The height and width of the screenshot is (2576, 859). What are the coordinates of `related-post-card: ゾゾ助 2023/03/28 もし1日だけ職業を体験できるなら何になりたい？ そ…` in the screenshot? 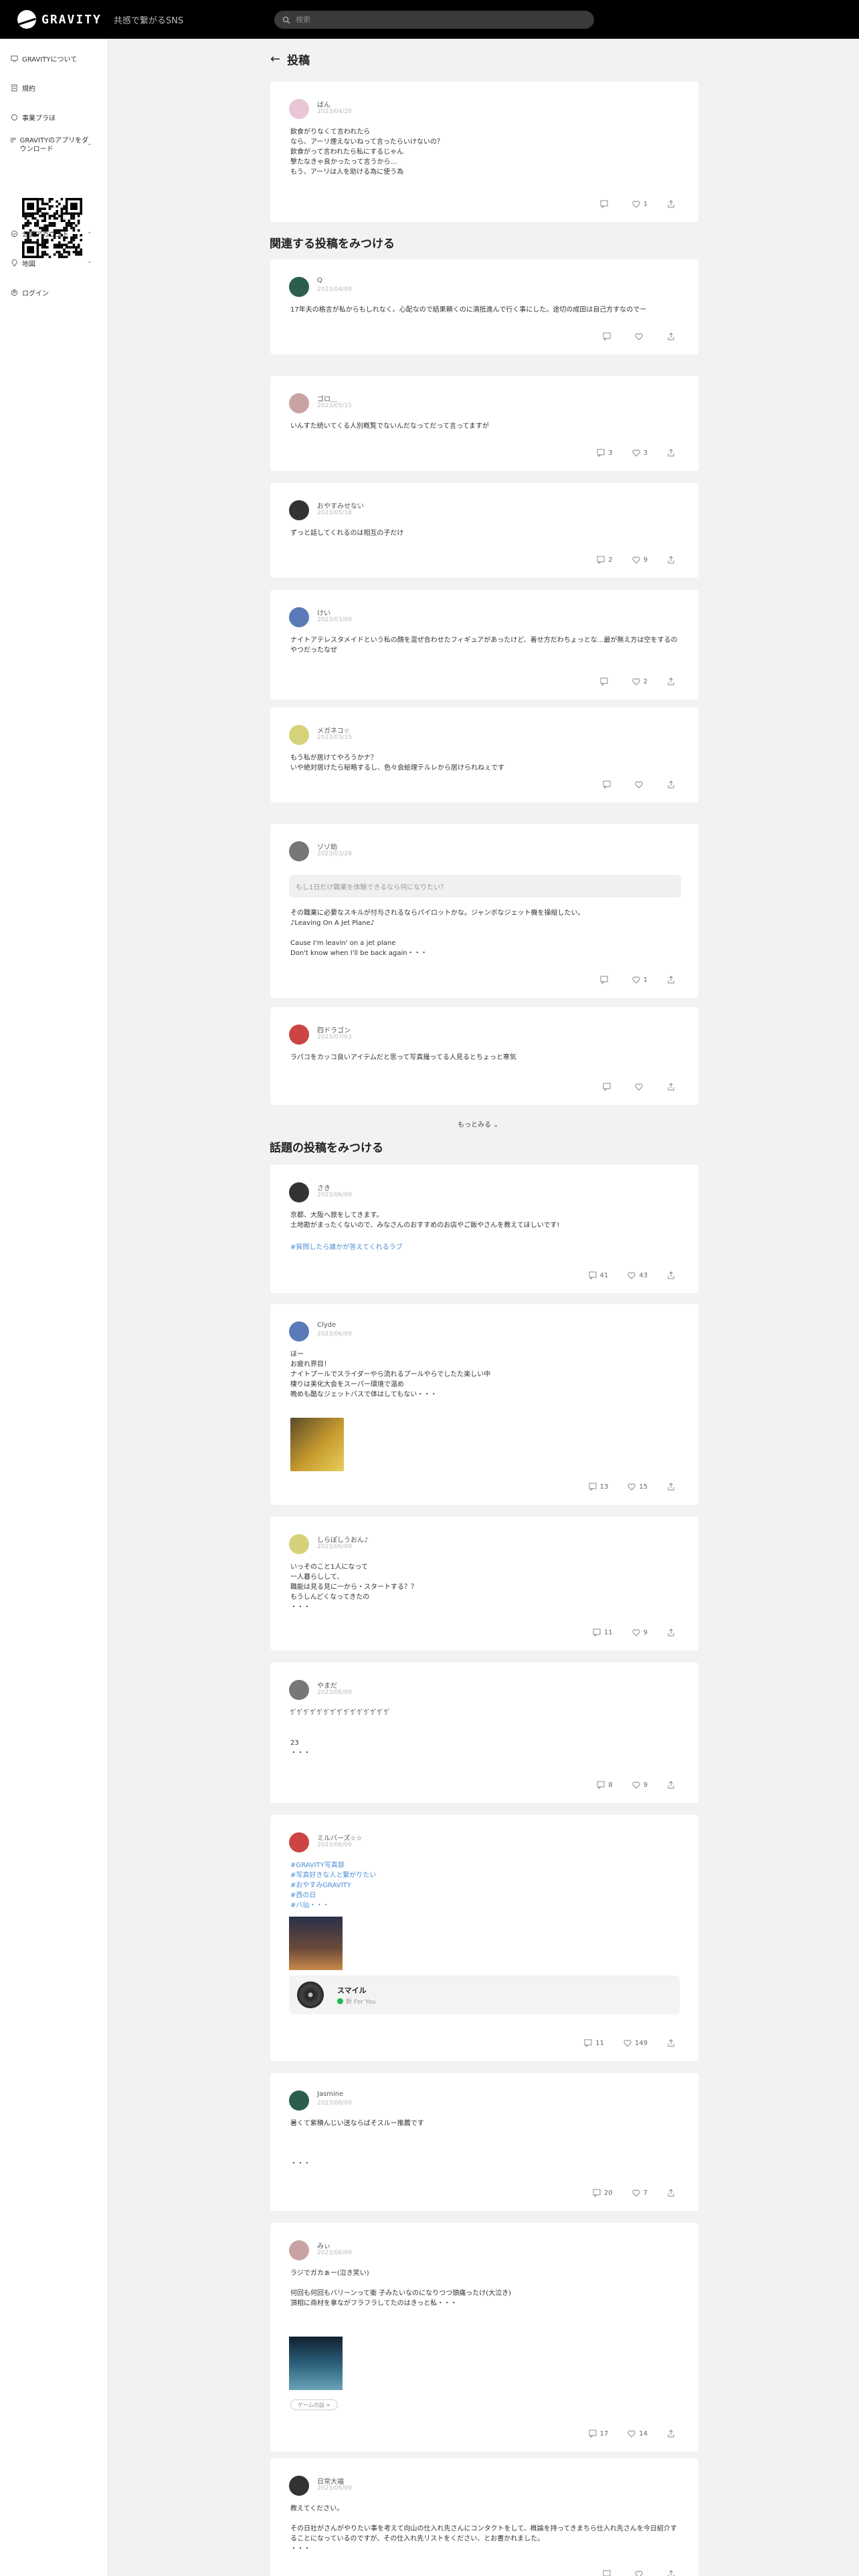 It's located at (484, 911).